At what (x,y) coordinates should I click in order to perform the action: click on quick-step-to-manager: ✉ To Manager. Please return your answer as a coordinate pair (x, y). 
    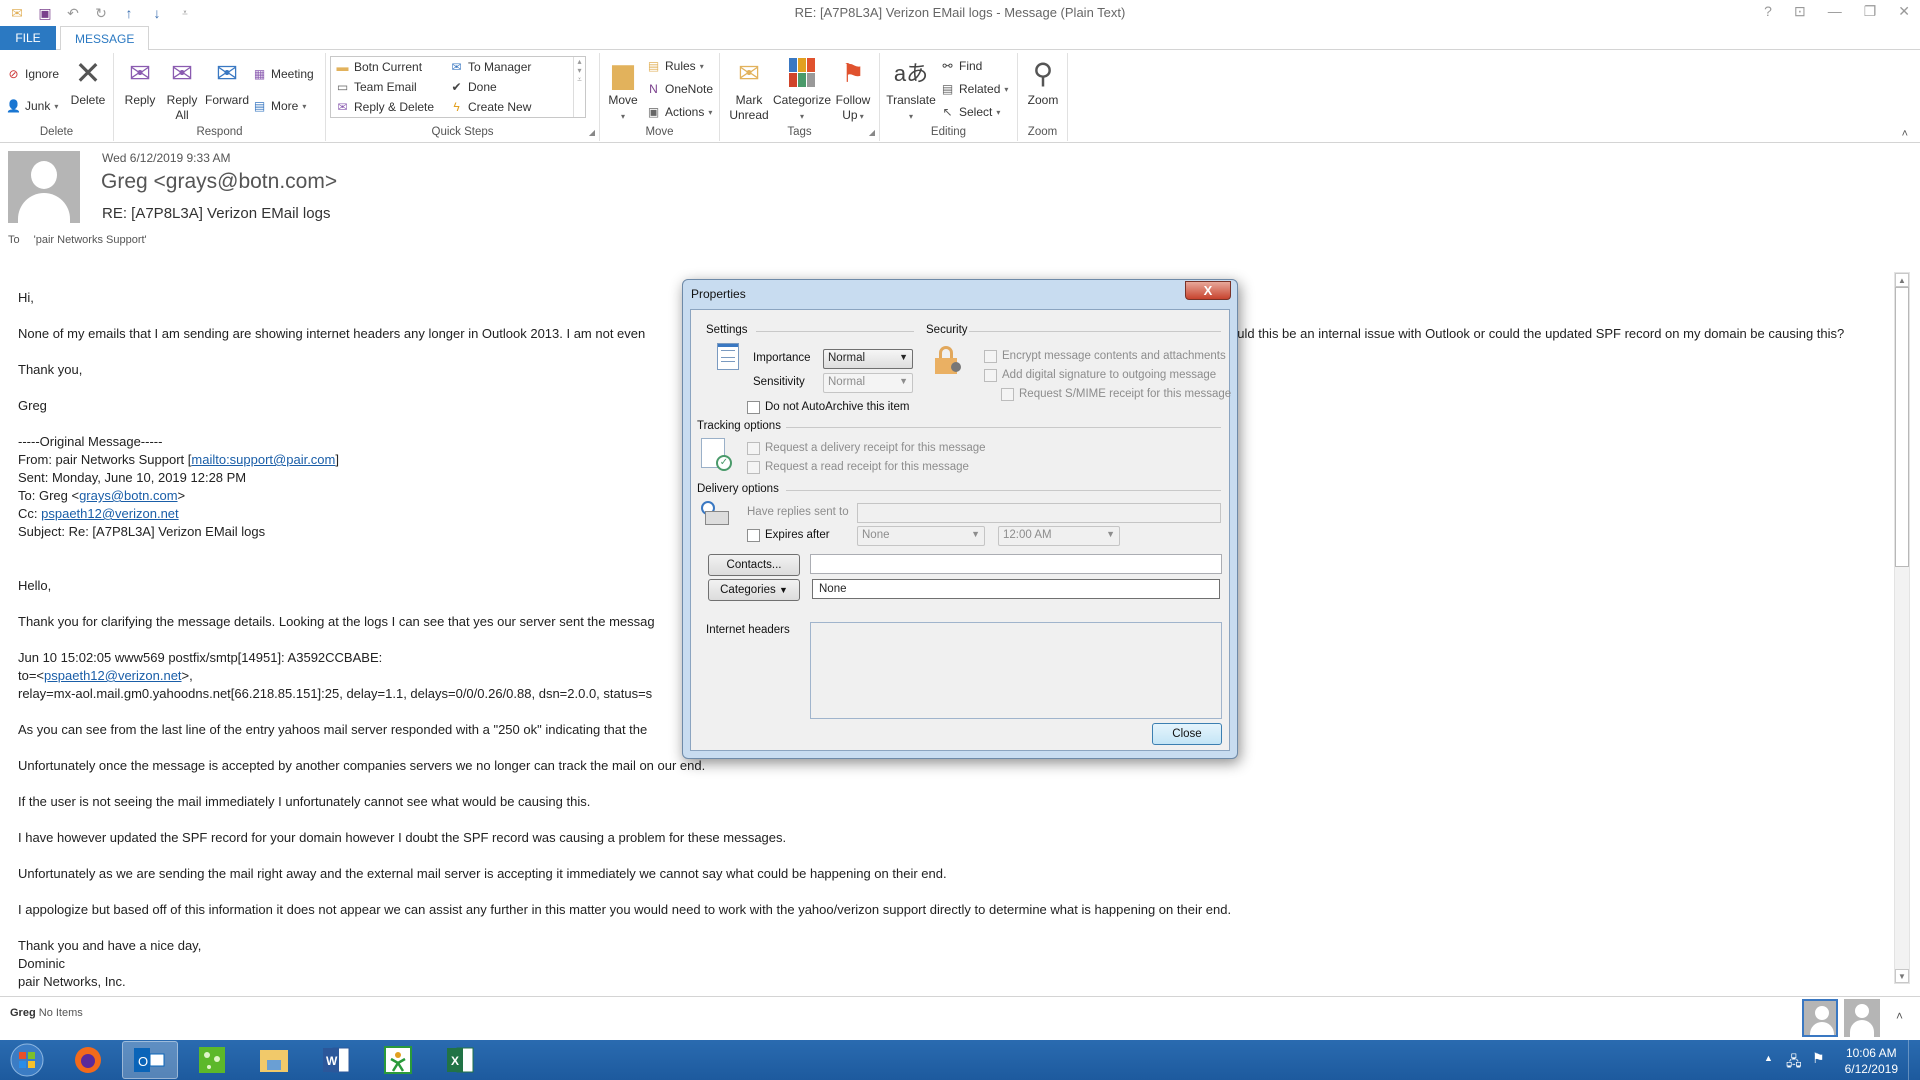
    Looking at the image, I should click on (490, 67).